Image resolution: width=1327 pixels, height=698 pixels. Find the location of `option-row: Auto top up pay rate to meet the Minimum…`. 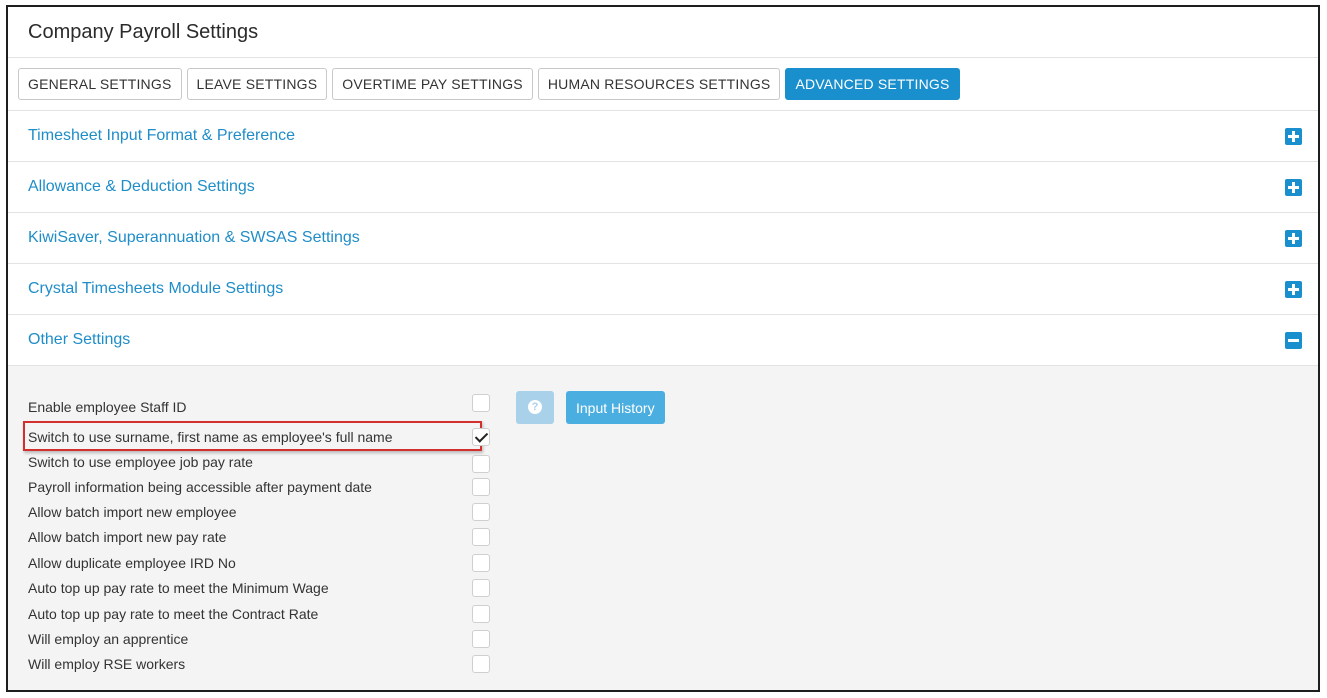

option-row: Auto top up pay rate to meet the Minimum… is located at coordinates (259, 588).